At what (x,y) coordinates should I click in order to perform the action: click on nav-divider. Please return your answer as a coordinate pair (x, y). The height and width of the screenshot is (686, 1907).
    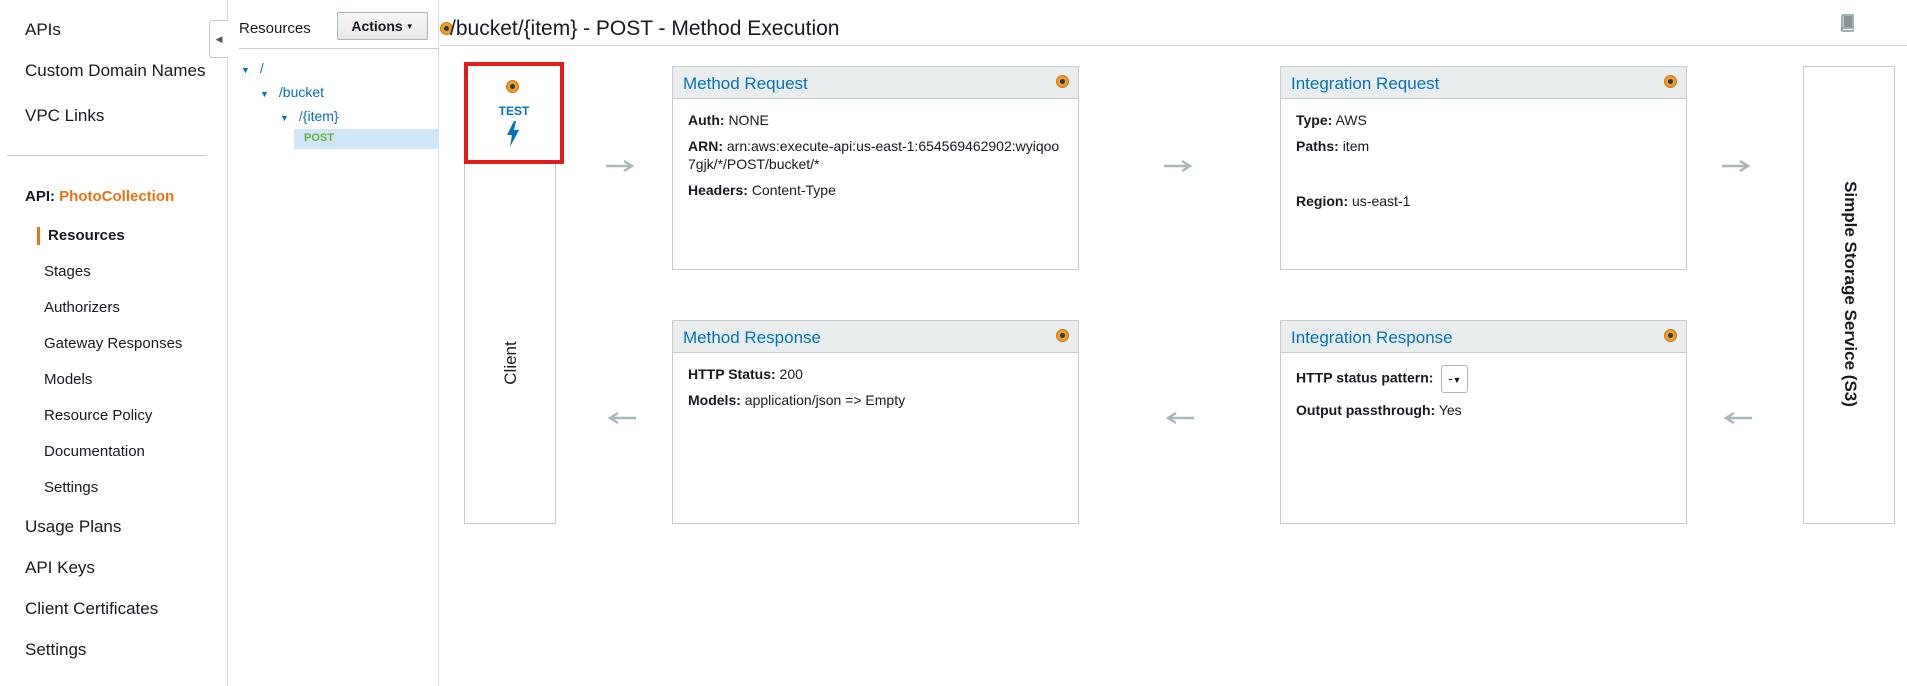
    Looking at the image, I should click on (107, 155).